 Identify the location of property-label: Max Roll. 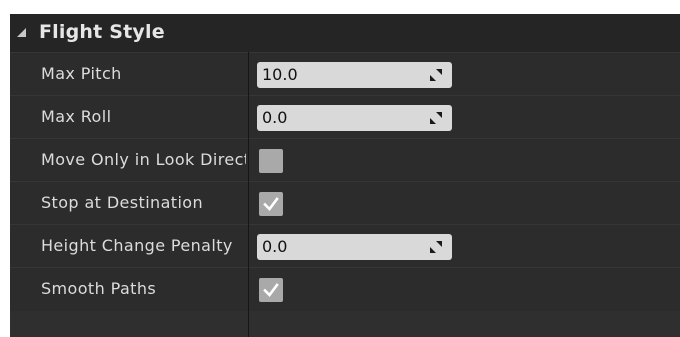
(76, 116).